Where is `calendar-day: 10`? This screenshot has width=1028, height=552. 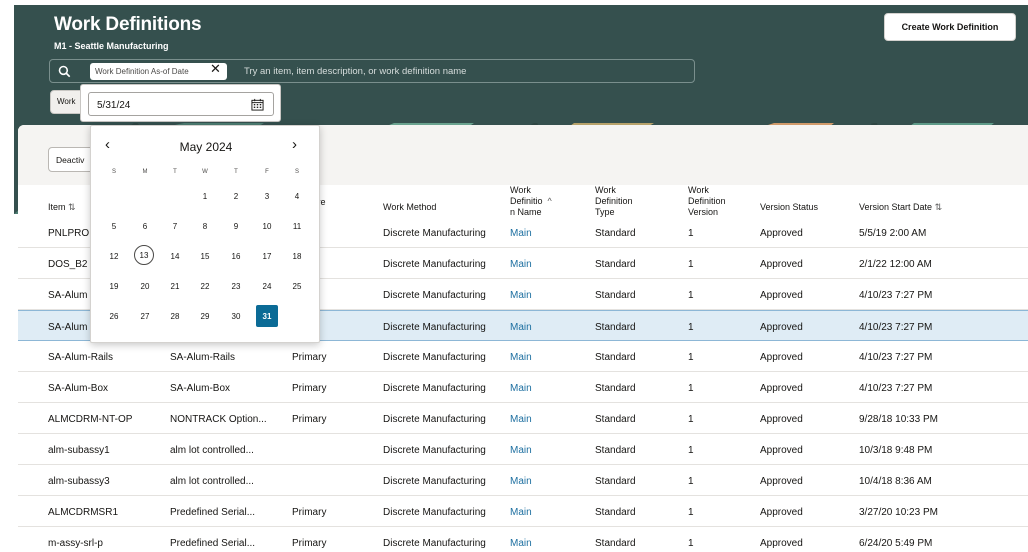 calendar-day: 10 is located at coordinates (267, 226).